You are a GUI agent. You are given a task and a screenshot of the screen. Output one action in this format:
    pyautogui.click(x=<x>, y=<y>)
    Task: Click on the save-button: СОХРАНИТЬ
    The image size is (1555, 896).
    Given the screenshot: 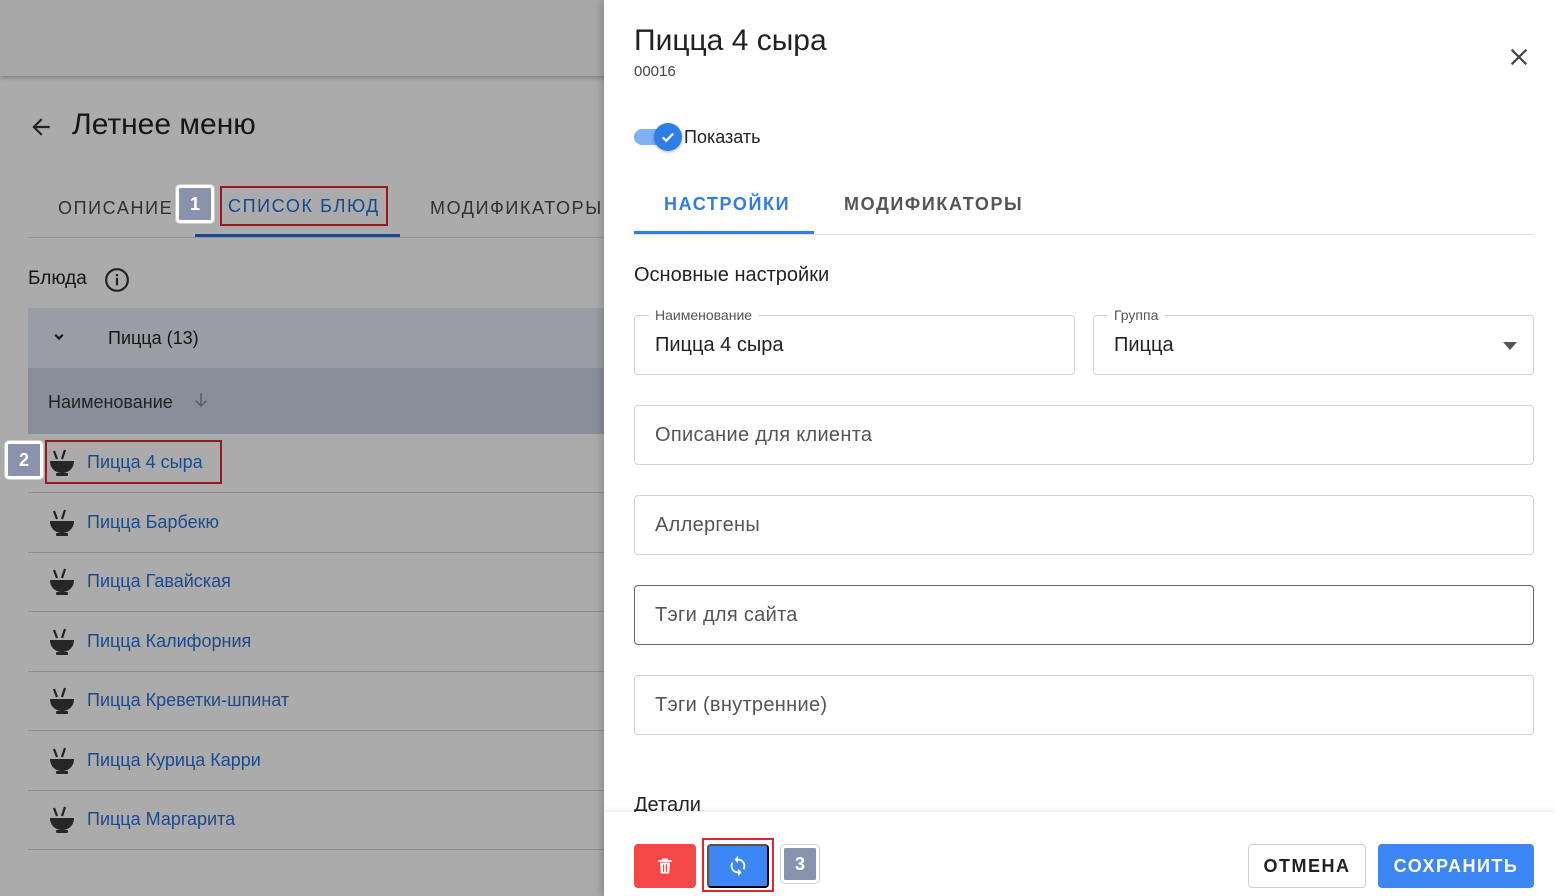 What is the action you would take?
    pyautogui.click(x=1456, y=866)
    